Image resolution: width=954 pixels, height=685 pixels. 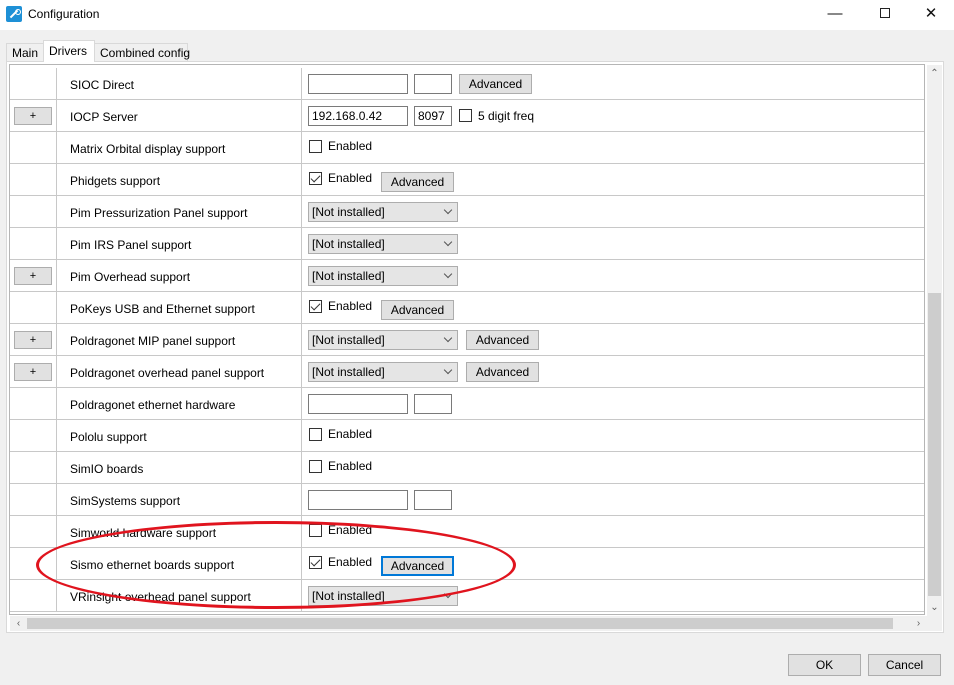 What do you see at coordinates (179, 563) in the screenshot?
I see `driver-name-cell: Sismo ethernet boards support` at bounding box center [179, 563].